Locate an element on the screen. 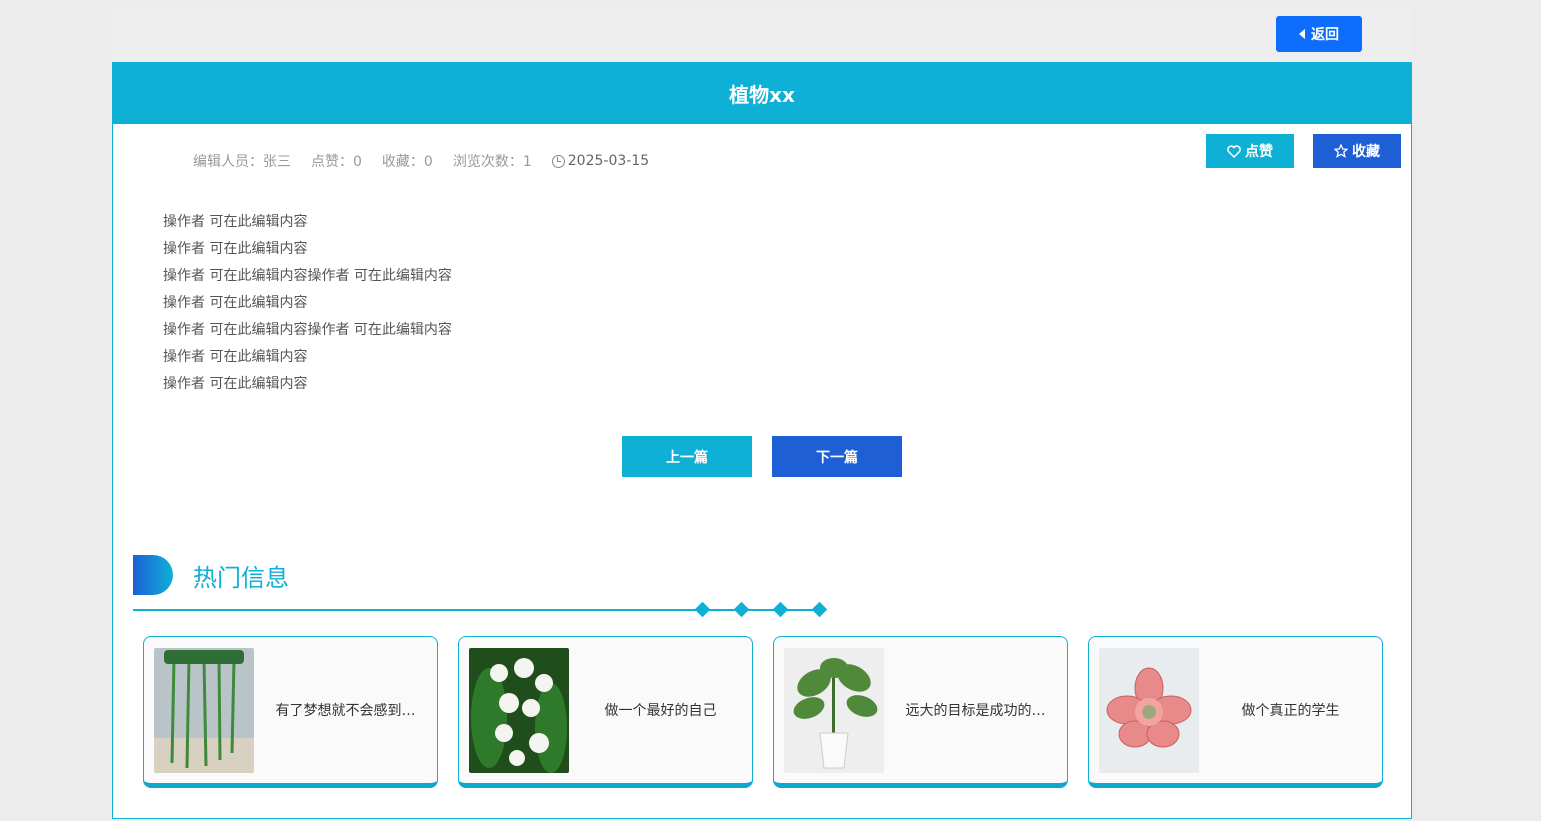  section-marker-icon is located at coordinates (153, 575).